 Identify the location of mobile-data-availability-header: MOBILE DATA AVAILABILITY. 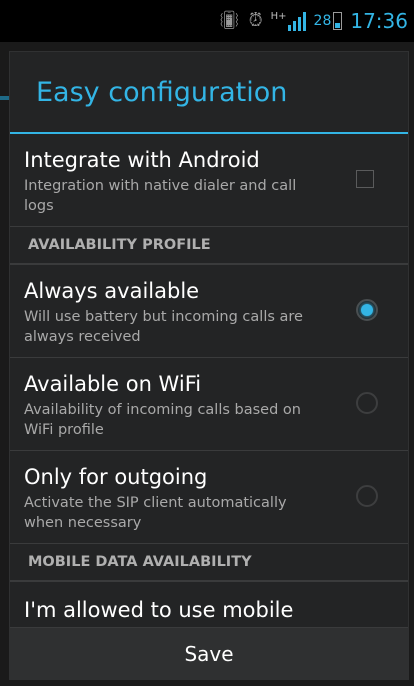
(209, 563).